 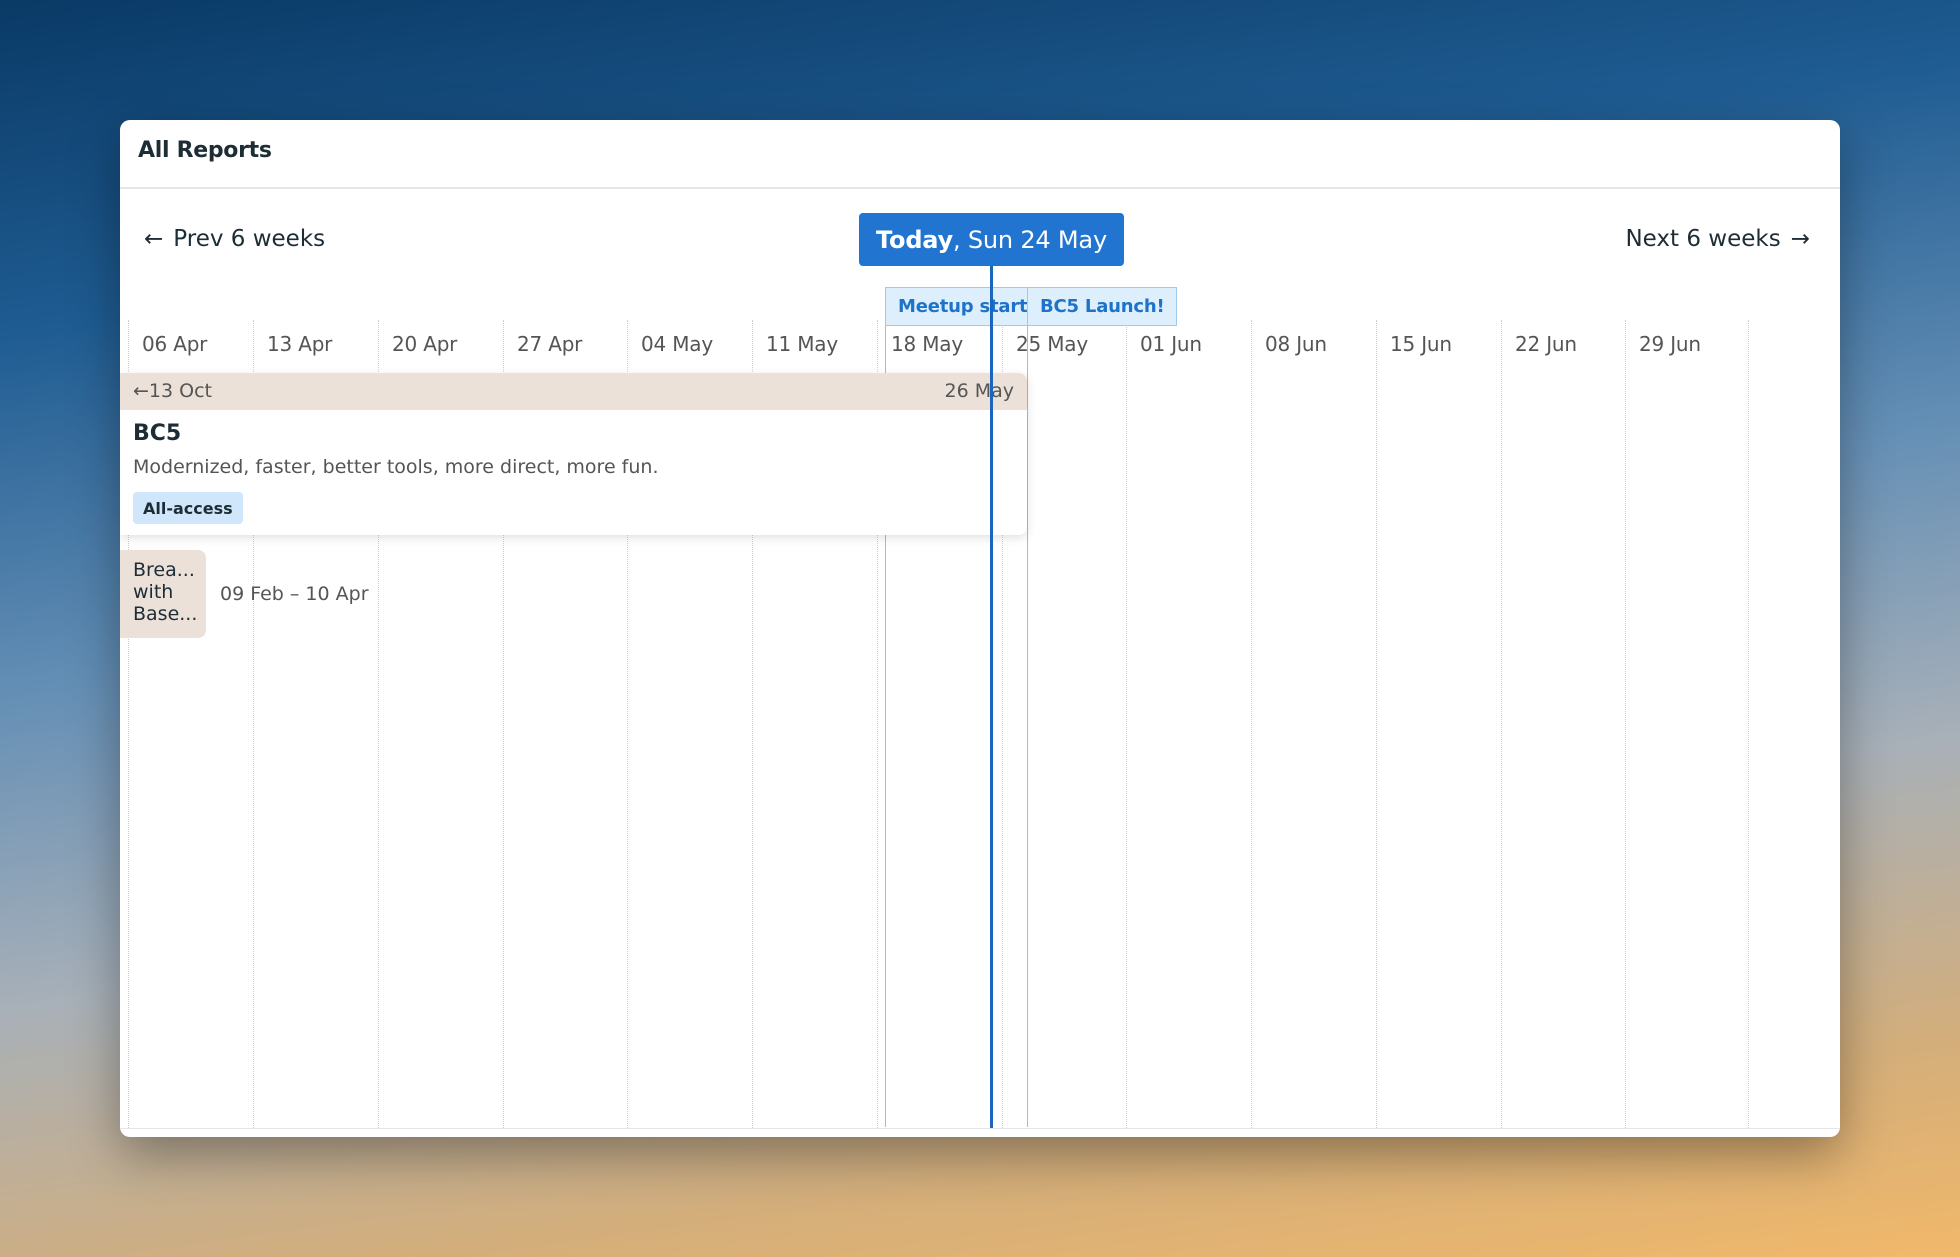 I want to click on week-label: 25 May, so click(x=1052, y=344).